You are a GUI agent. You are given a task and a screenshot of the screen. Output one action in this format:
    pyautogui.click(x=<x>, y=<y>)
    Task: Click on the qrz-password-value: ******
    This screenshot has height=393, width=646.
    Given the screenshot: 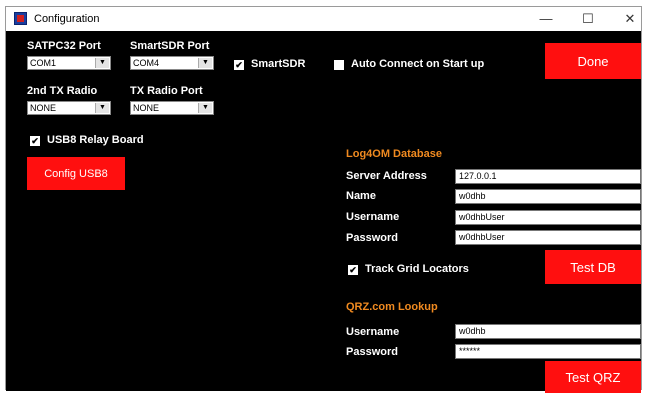 What is the action you would take?
    pyautogui.click(x=470, y=351)
    